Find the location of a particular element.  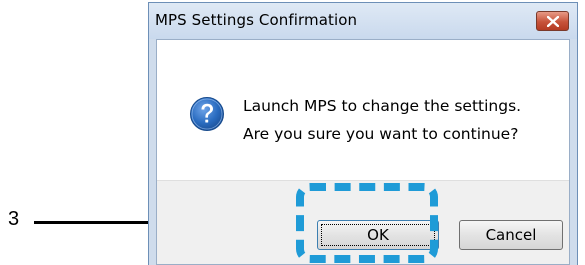

close-button is located at coordinates (552, 21).